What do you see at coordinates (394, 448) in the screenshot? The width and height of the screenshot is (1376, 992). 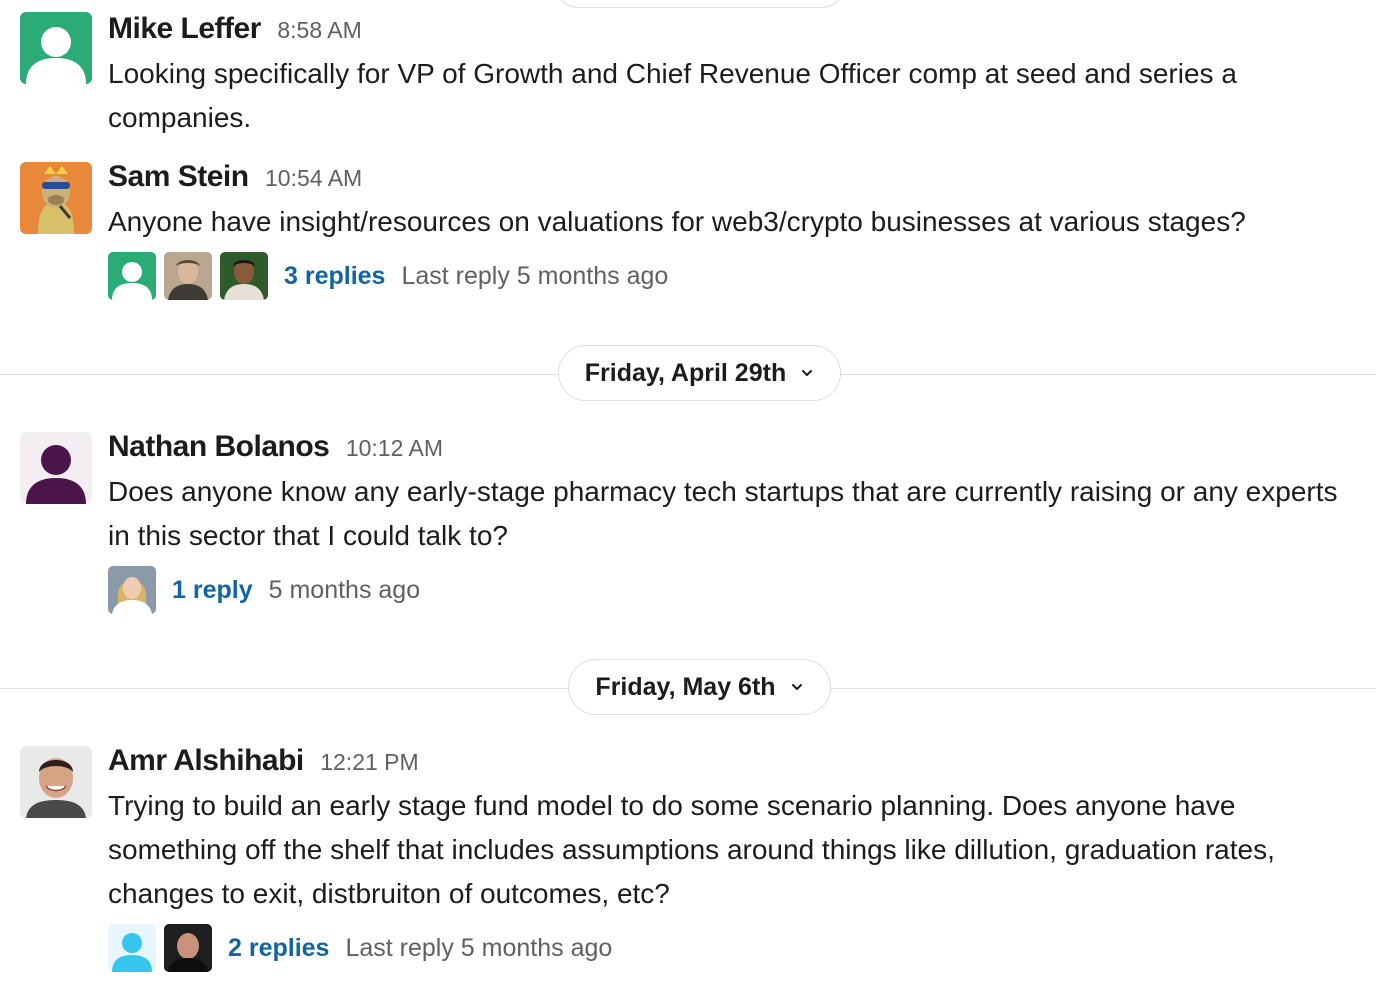 I see `timestamp: 10:12 AM` at bounding box center [394, 448].